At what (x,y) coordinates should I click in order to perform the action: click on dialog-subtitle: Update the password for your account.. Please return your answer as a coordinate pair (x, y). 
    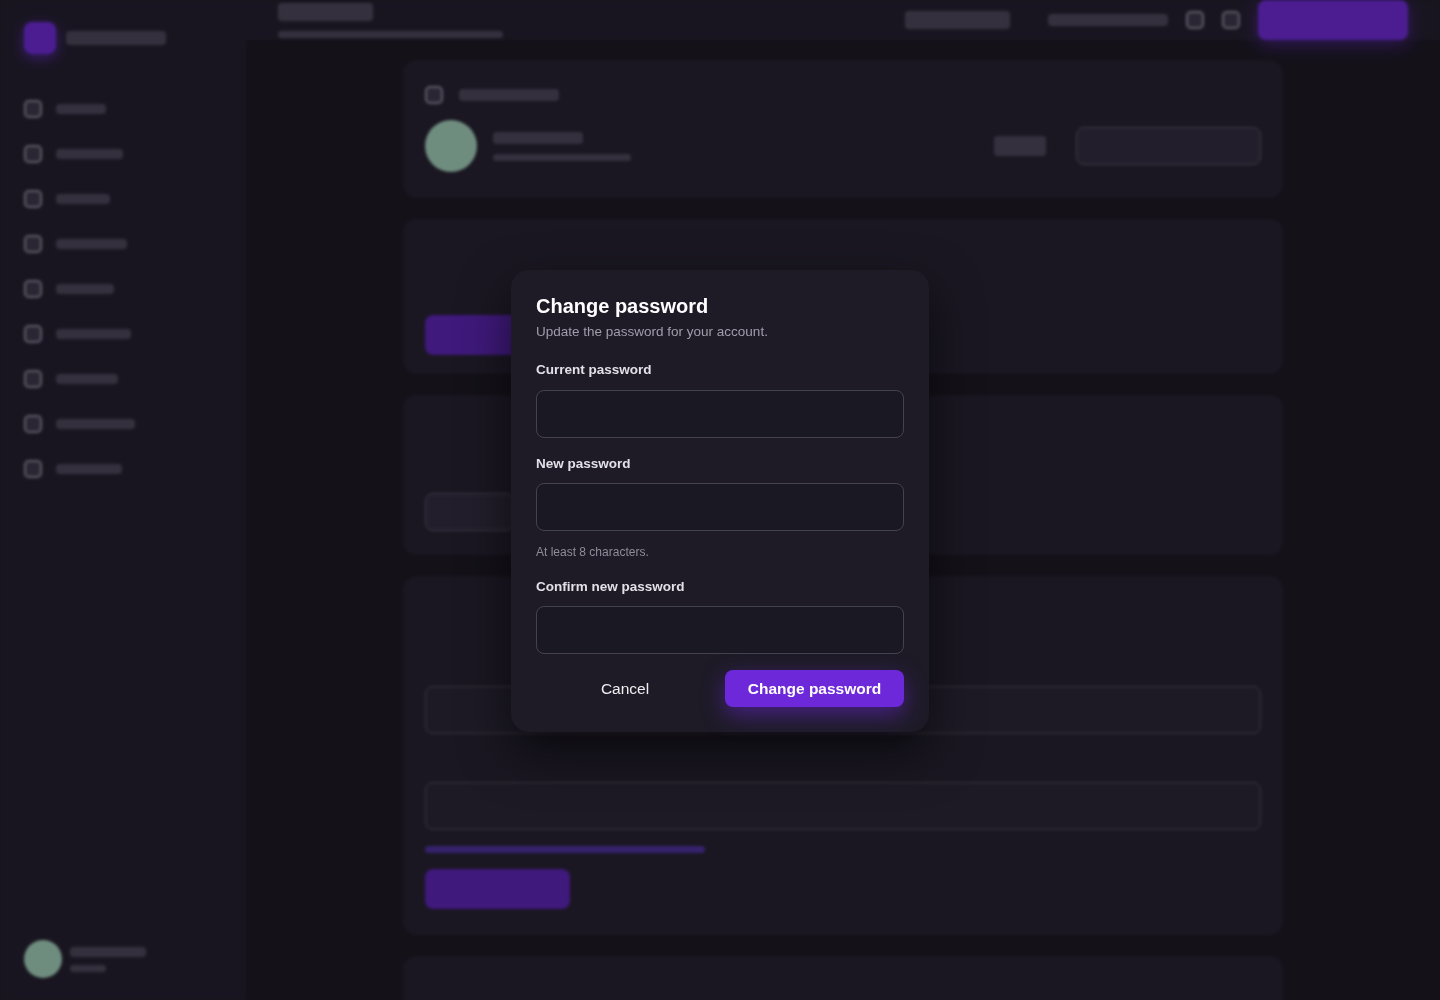
    Looking at the image, I should click on (652, 332).